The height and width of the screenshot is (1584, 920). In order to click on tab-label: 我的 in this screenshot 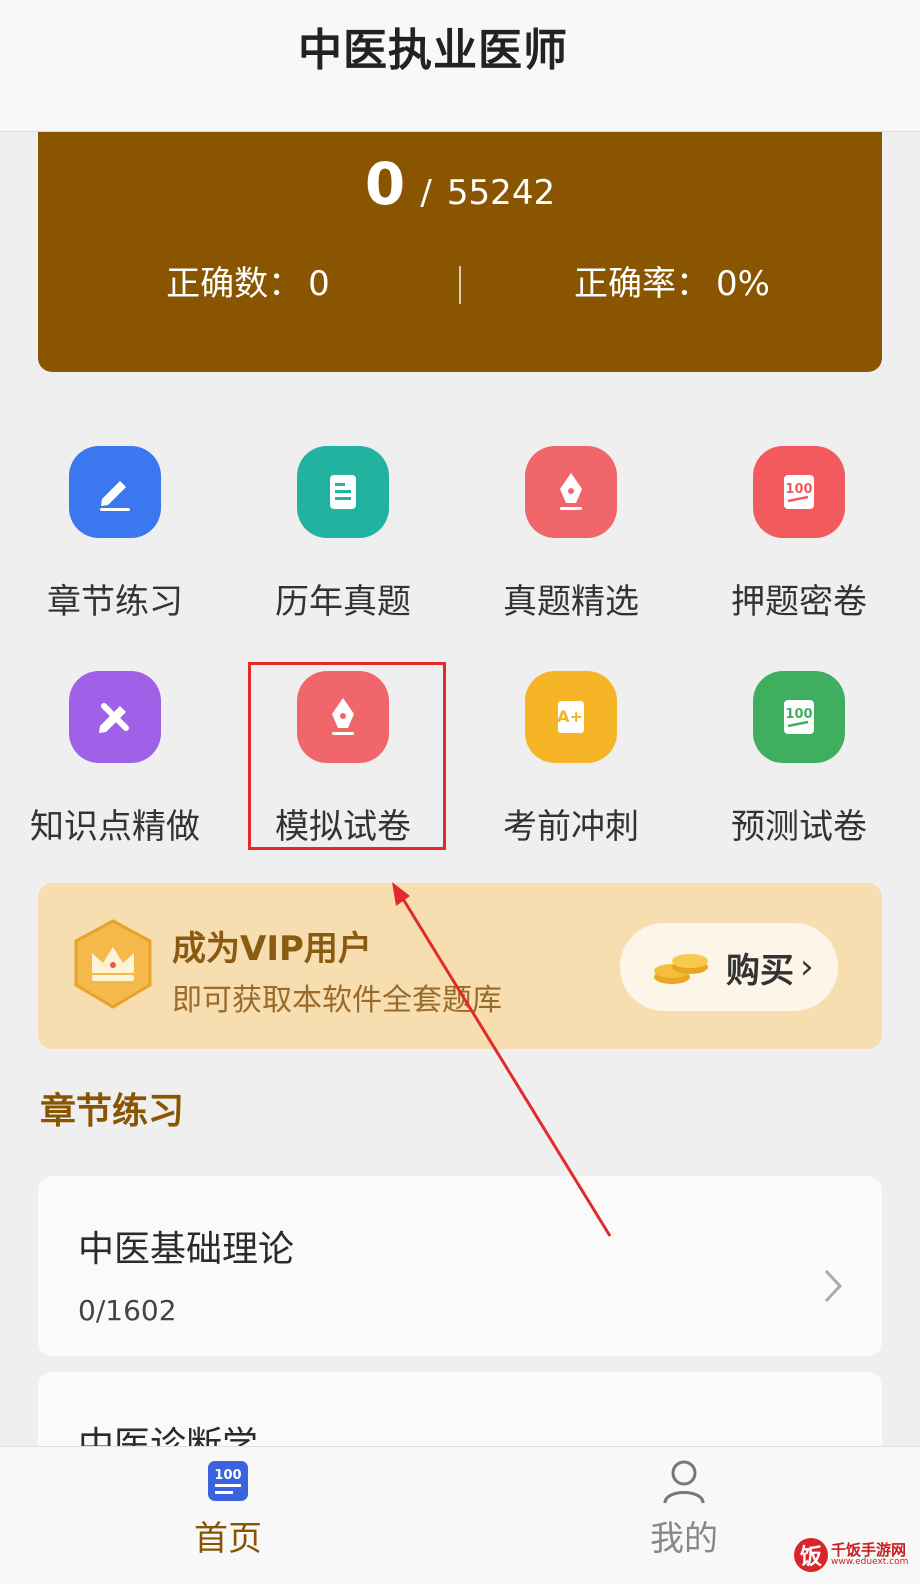, I will do `click(684, 1539)`.